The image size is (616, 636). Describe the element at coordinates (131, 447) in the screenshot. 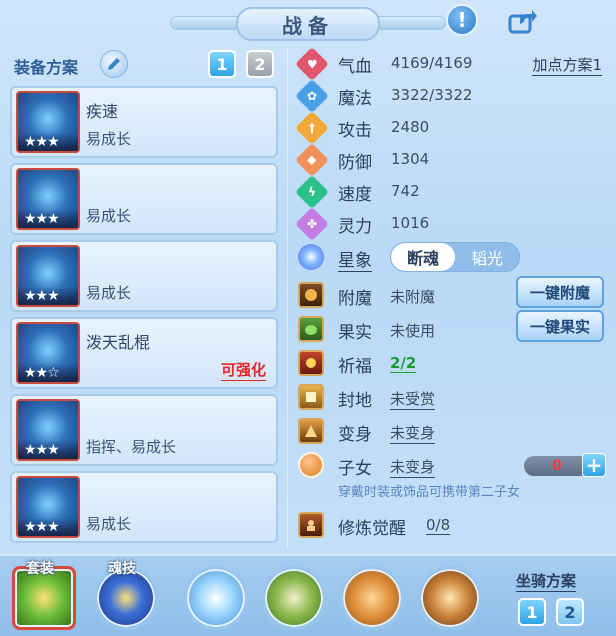

I see `equipment-trait: 指挥、易成长` at that location.